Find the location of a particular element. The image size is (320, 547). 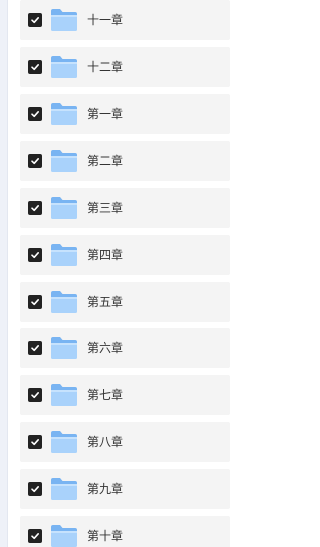

folder-row: 第二章 is located at coordinates (125, 161).